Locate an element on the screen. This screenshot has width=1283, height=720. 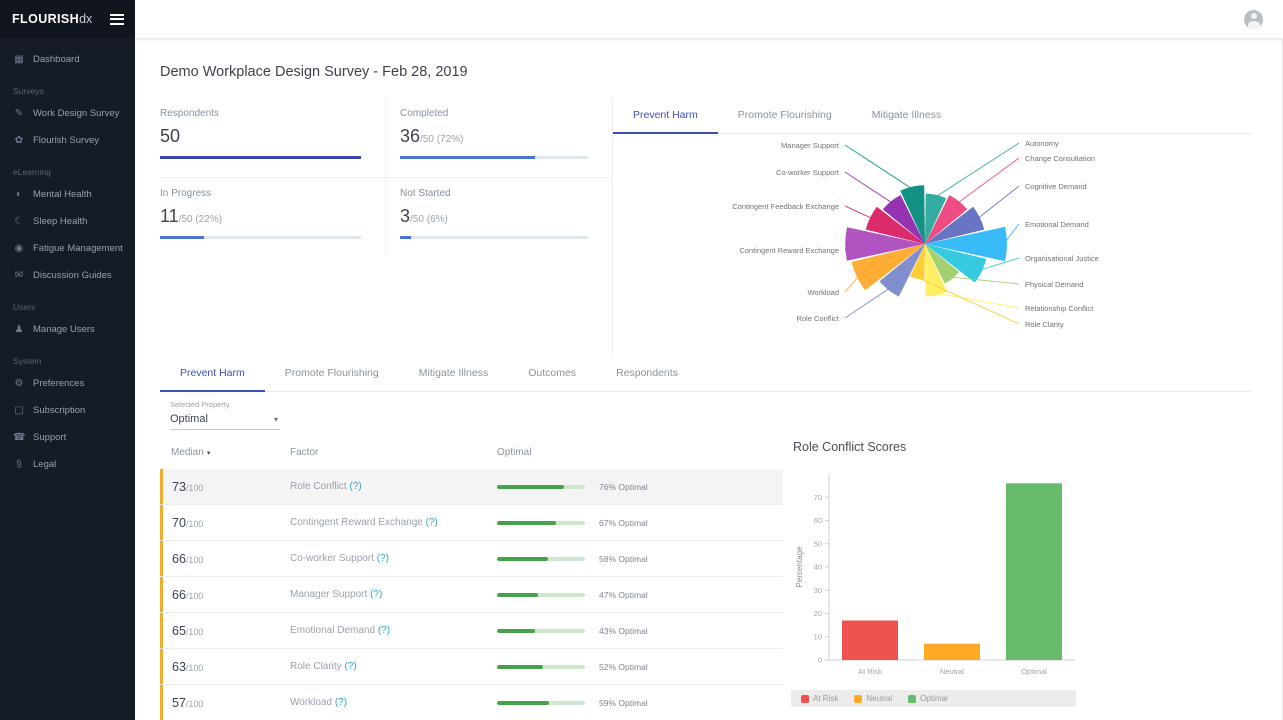
dropdown-caret-icon: ▾ is located at coordinates (275, 419).